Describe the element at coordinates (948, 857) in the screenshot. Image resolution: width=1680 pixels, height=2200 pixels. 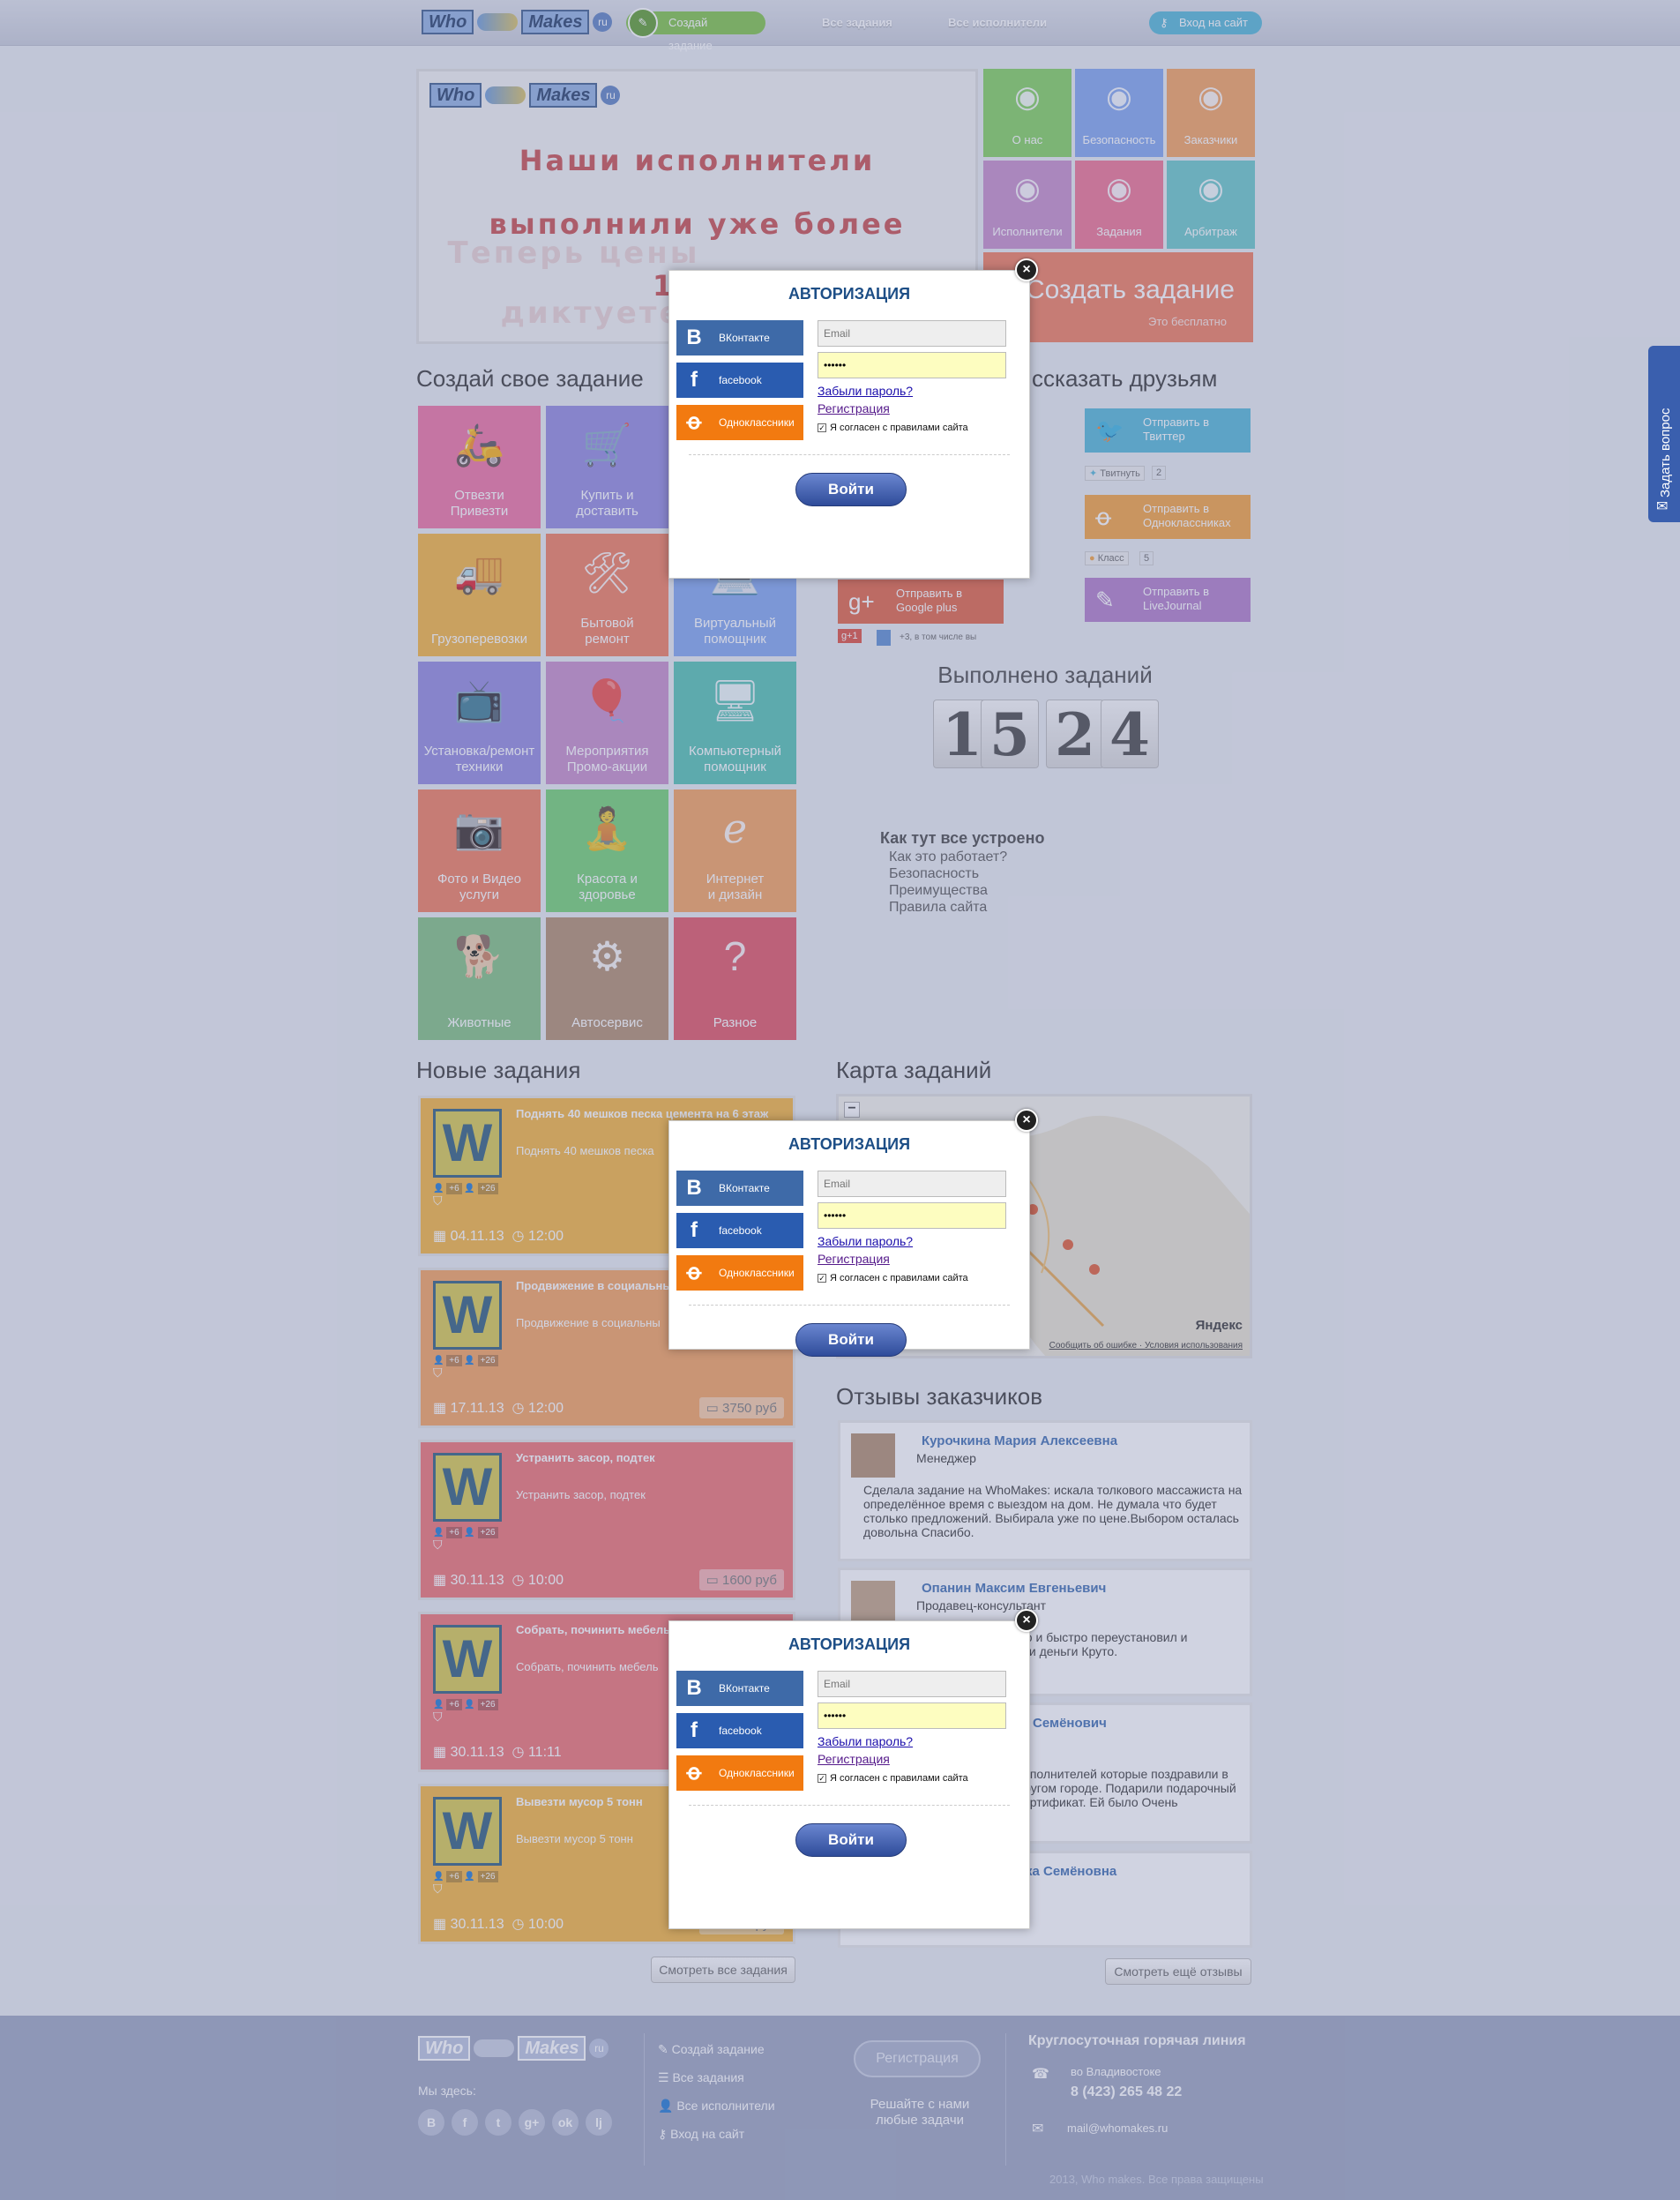
I see `how-link: Как это работает?` at that location.